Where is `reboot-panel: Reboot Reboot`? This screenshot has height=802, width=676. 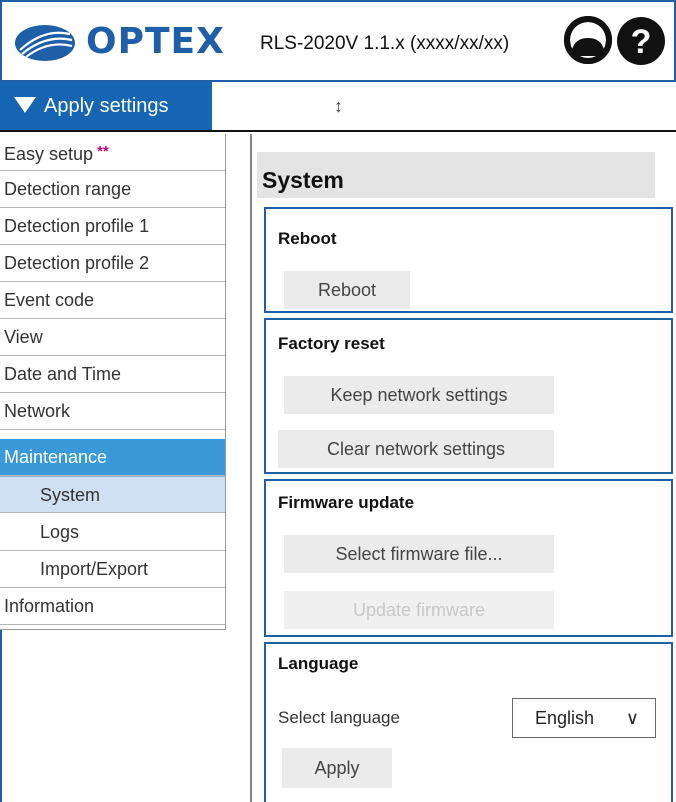 reboot-panel: Reboot Reboot is located at coordinates (468, 260).